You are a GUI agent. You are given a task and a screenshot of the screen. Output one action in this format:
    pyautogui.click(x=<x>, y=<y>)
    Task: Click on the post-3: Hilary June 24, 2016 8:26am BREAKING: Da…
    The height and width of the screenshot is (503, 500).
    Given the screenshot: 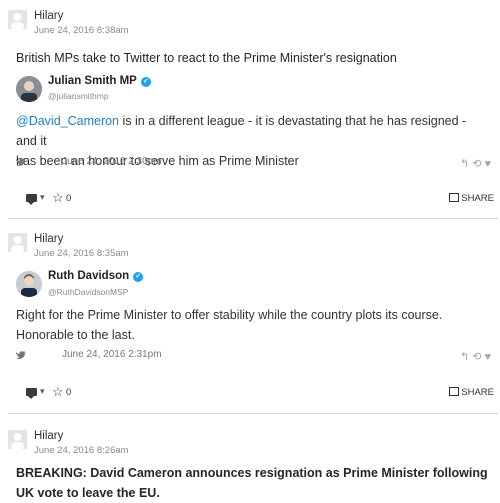 What is the action you would take?
    pyautogui.click(x=253, y=465)
    